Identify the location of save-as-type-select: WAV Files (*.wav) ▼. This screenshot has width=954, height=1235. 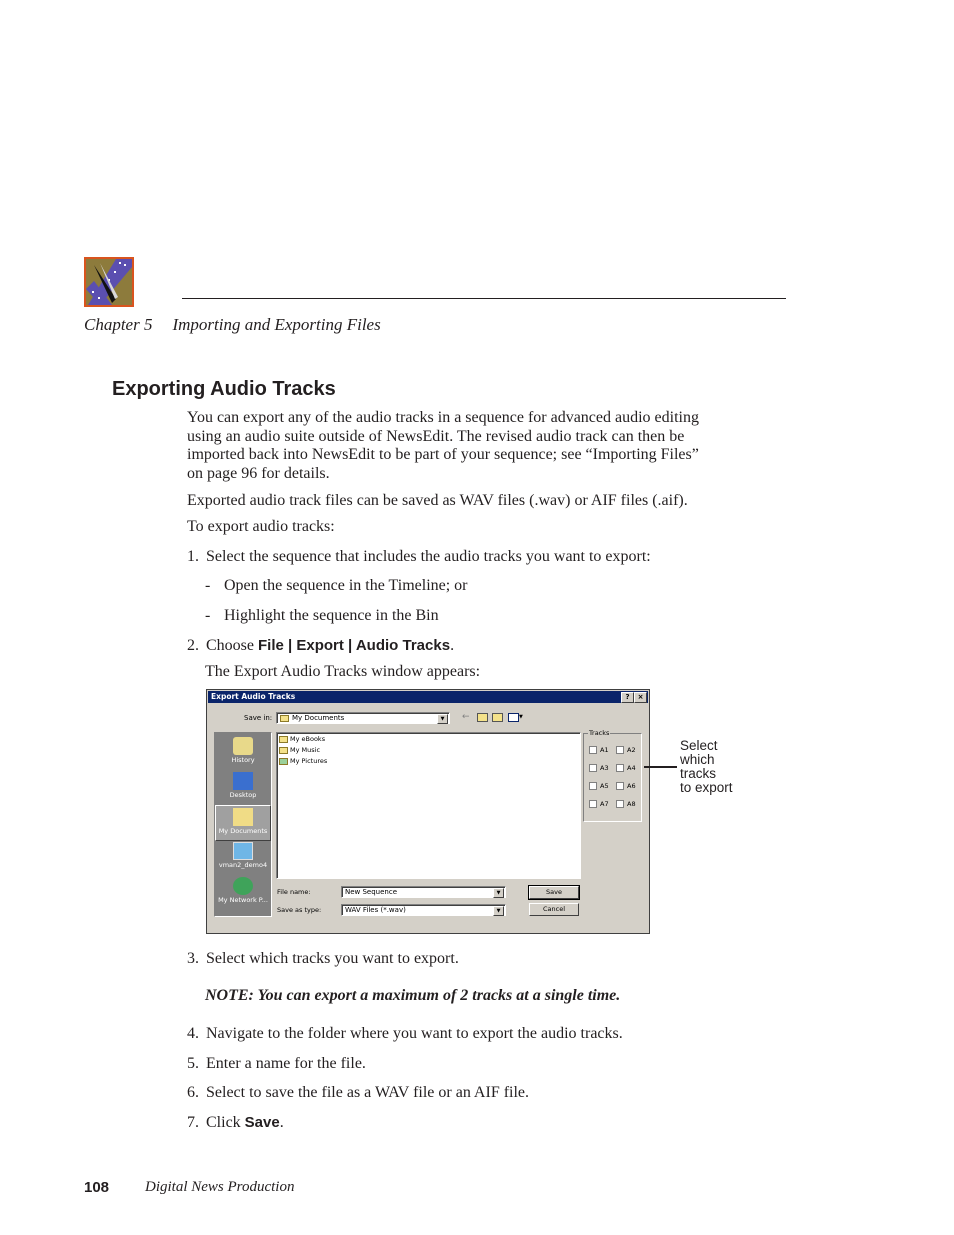
(423, 910).